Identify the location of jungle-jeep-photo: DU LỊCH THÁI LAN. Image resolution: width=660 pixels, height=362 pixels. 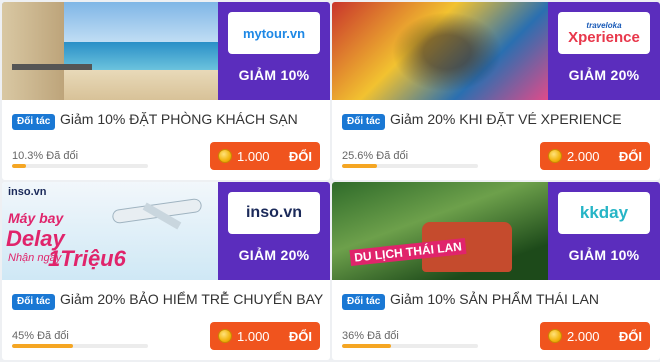
(440, 231).